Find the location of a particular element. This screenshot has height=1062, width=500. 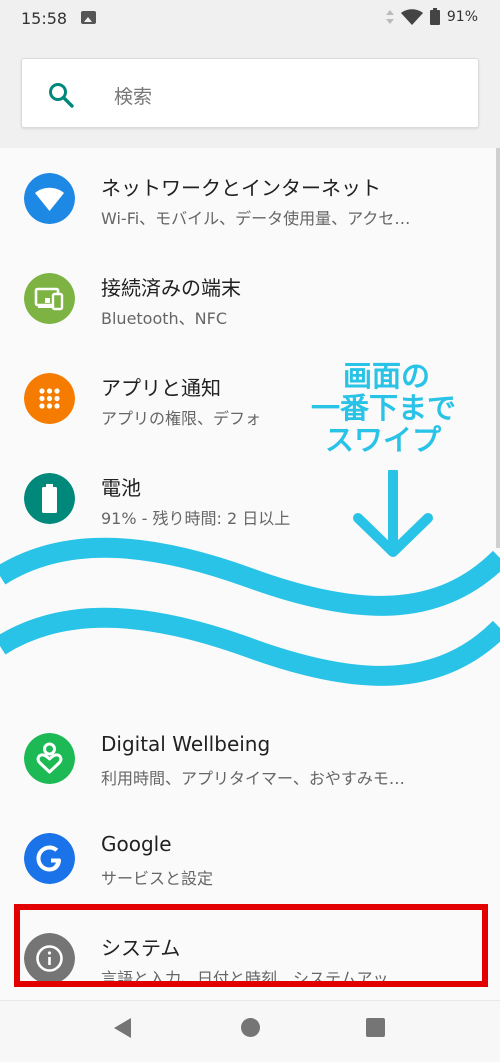

search-bar: 検索 is located at coordinates (250, 93).